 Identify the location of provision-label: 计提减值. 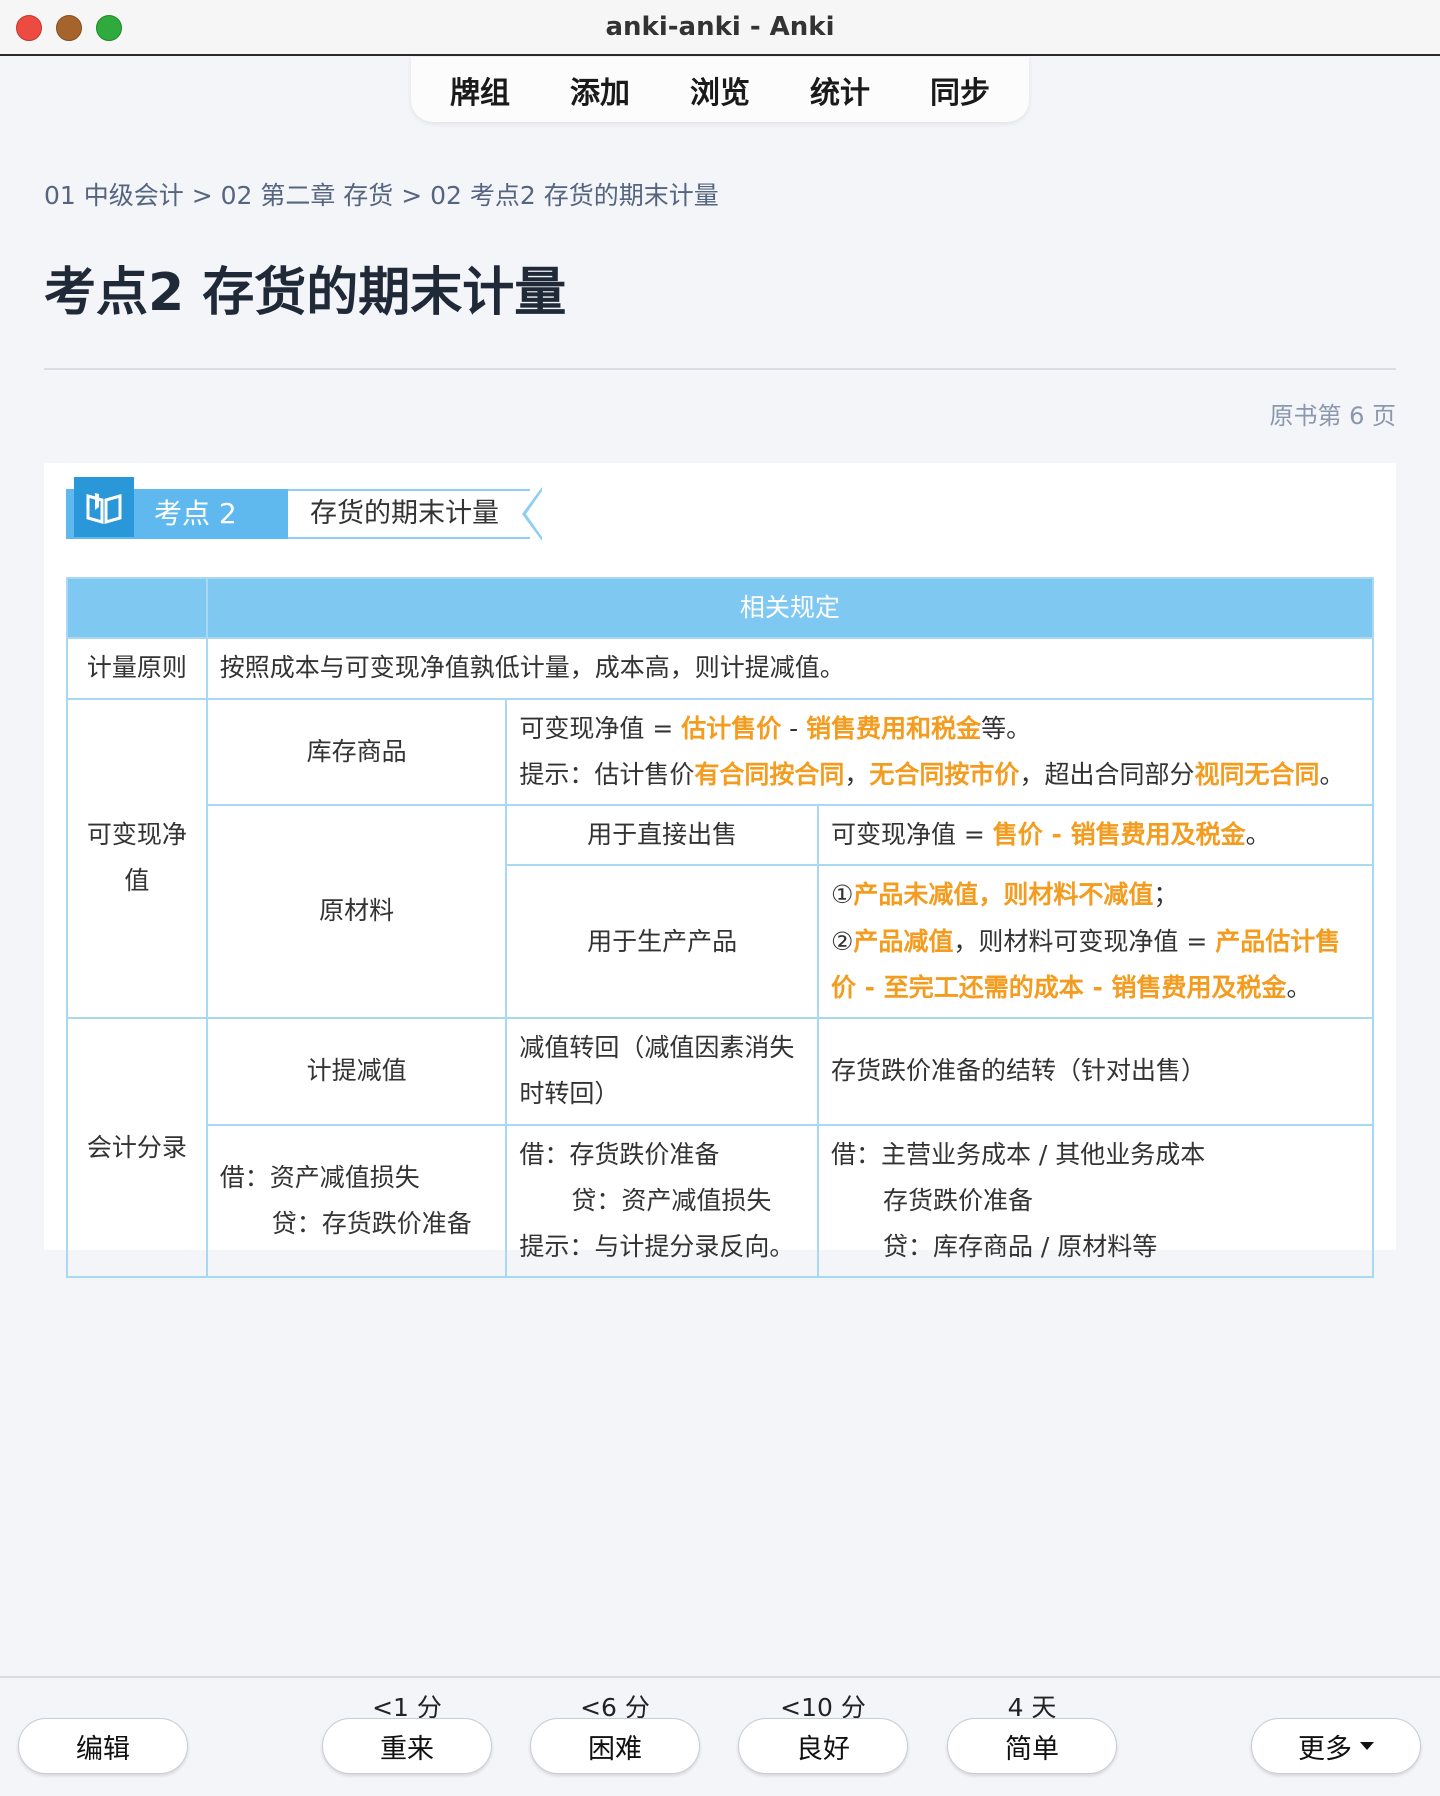
(356, 1071).